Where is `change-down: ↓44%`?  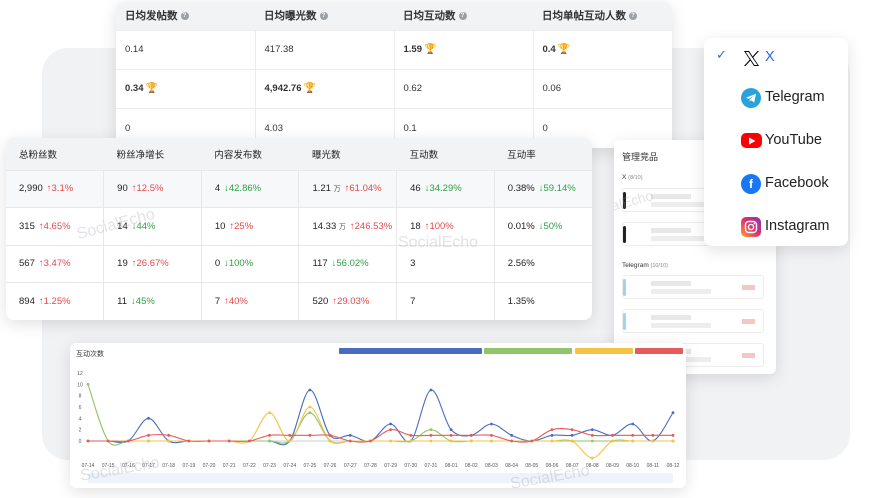
change-down: ↓44% is located at coordinates (143, 226).